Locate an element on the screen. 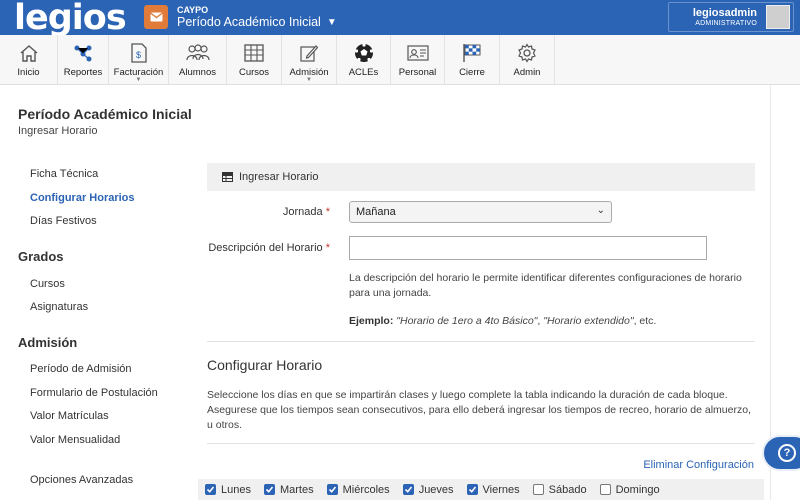 This screenshot has height=500, width=800. descripcion-label: Descripción del Horario * is located at coordinates (255, 248).